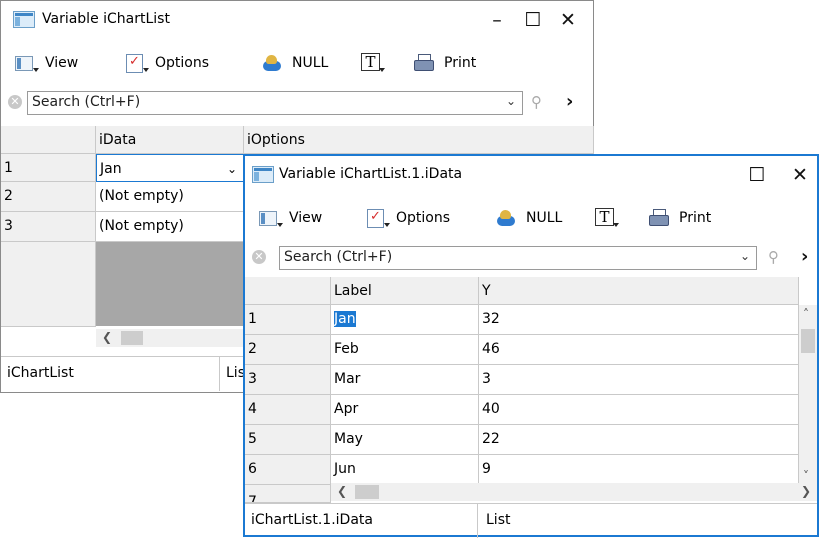 The width and height of the screenshot is (819, 538). I want to click on column-header-label: Label, so click(405, 291).